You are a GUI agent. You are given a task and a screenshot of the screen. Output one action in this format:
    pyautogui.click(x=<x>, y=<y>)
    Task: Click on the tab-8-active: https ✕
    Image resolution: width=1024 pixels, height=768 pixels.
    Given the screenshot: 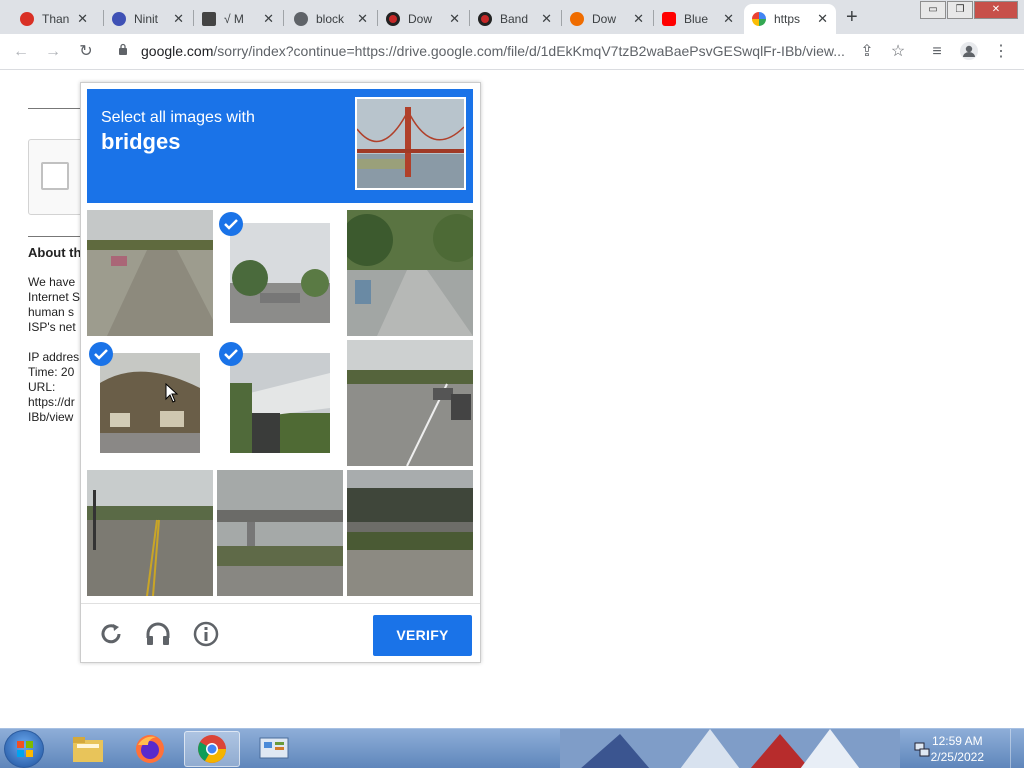 What is the action you would take?
    pyautogui.click(x=790, y=19)
    